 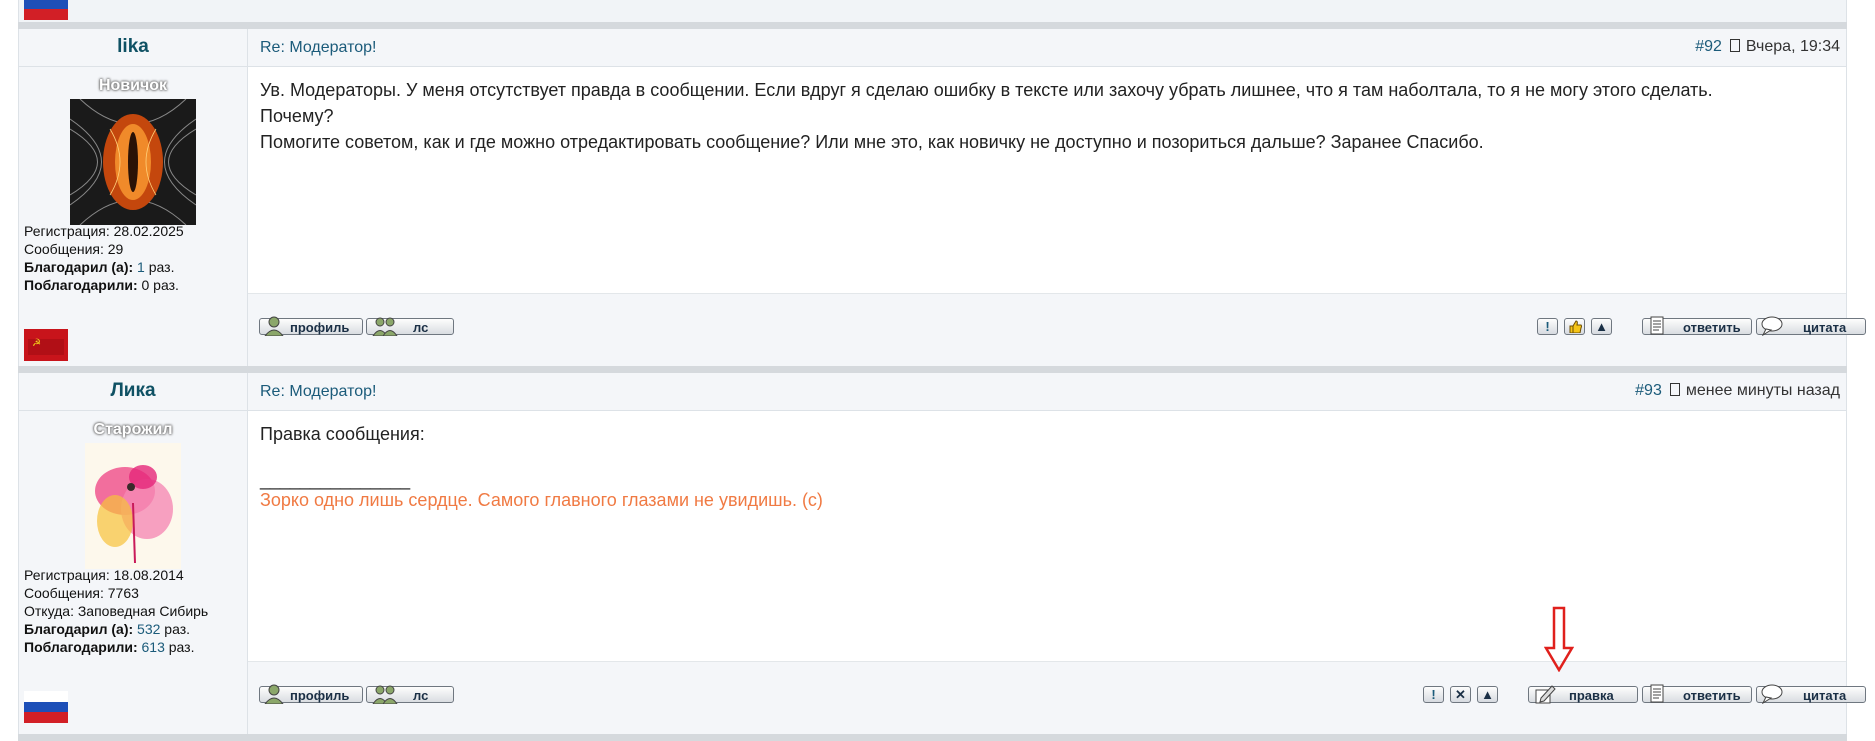 What do you see at coordinates (107, 629) in the screenshot?
I see `thanked-stat: Благодарил (а): 532 раз.` at bounding box center [107, 629].